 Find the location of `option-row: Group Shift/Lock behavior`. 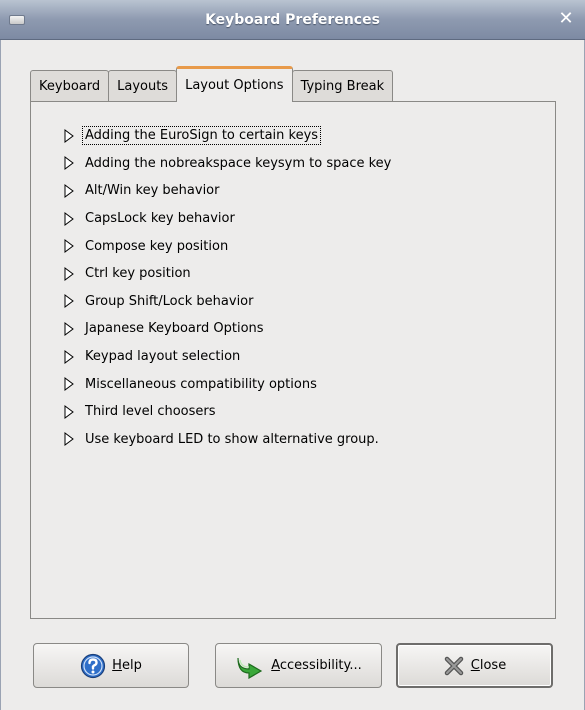

option-row: Group Shift/Lock behavior is located at coordinates (228, 302).